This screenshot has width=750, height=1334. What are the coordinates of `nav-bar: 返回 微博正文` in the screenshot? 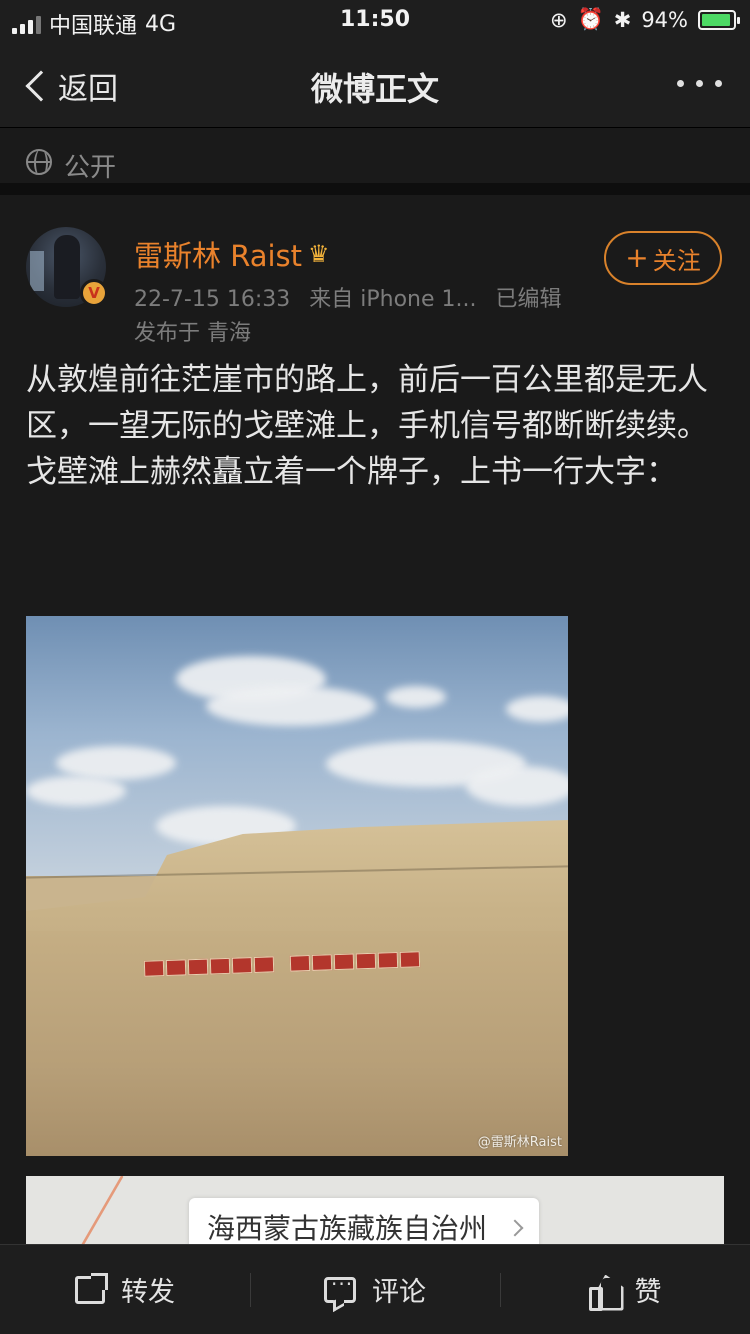 It's located at (375, 85).